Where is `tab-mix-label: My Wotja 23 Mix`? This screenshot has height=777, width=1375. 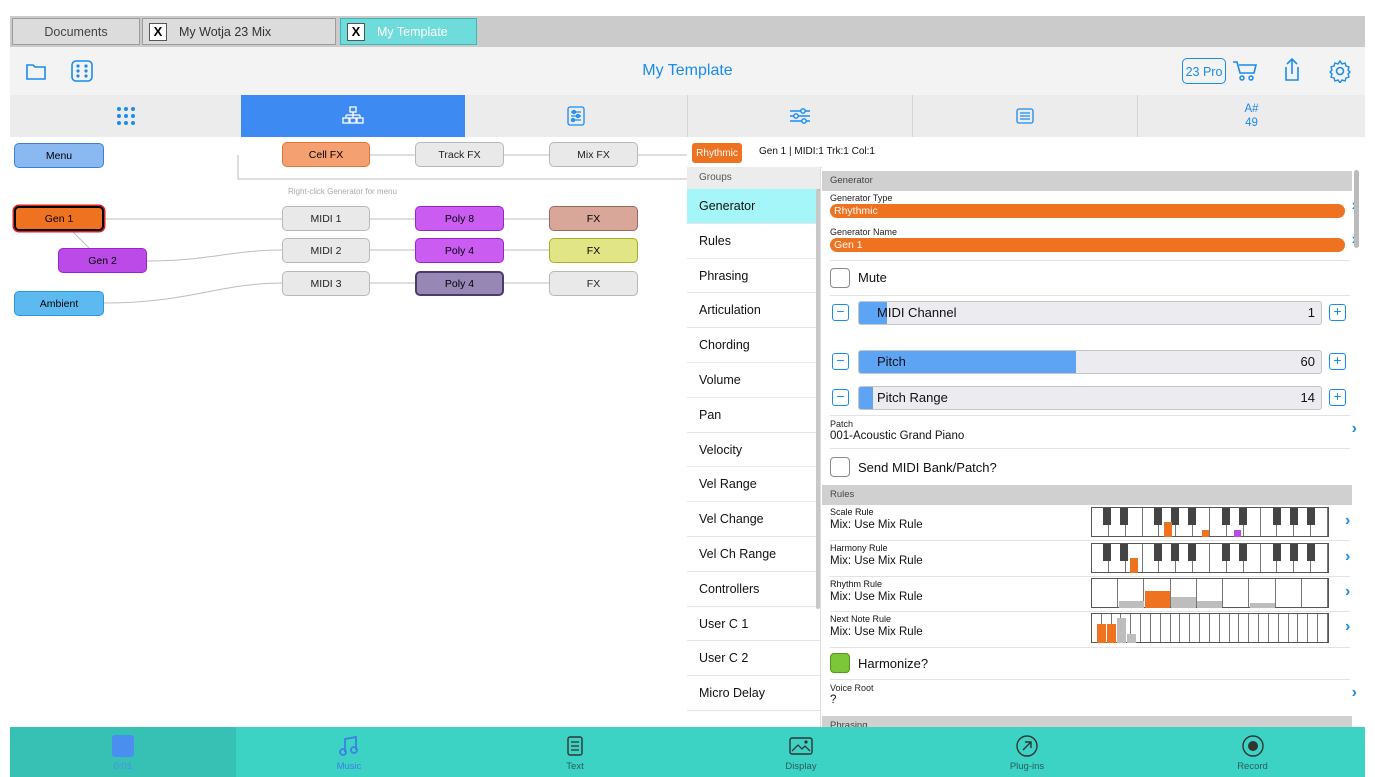 tab-mix-label: My Wotja 23 Mix is located at coordinates (225, 31).